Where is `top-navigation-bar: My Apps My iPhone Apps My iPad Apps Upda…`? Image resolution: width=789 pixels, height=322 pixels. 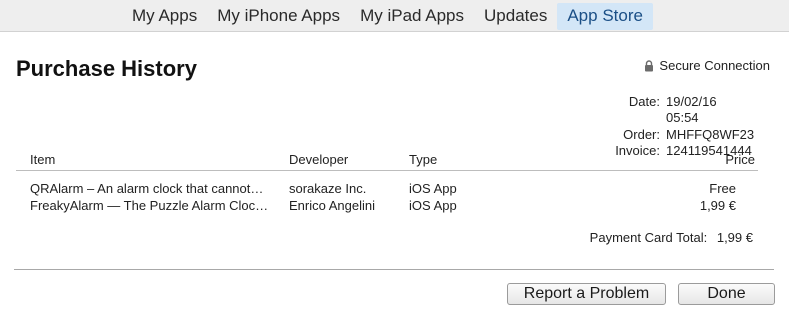
top-navigation-bar: My Apps My iPhone Apps My iPad Apps Upda… is located at coordinates (394, 16).